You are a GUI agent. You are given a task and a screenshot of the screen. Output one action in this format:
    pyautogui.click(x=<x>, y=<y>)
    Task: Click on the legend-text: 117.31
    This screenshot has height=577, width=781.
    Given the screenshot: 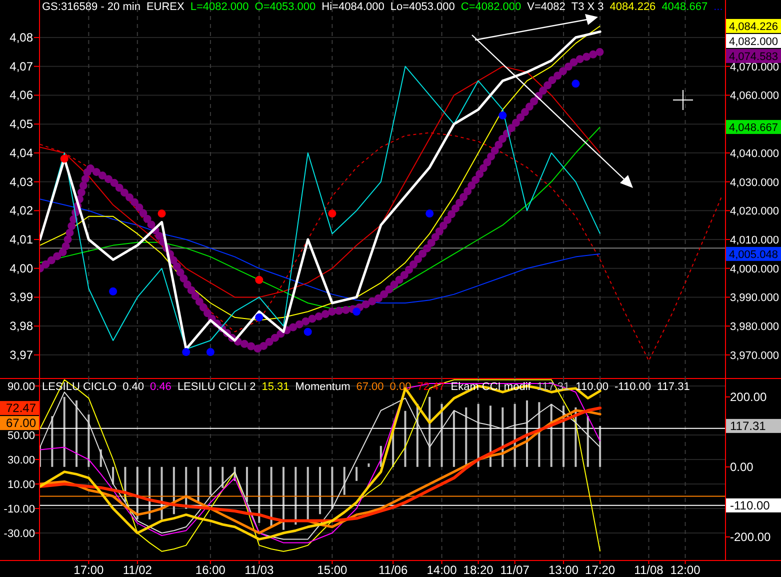 What is the action you would take?
    pyautogui.click(x=673, y=387)
    